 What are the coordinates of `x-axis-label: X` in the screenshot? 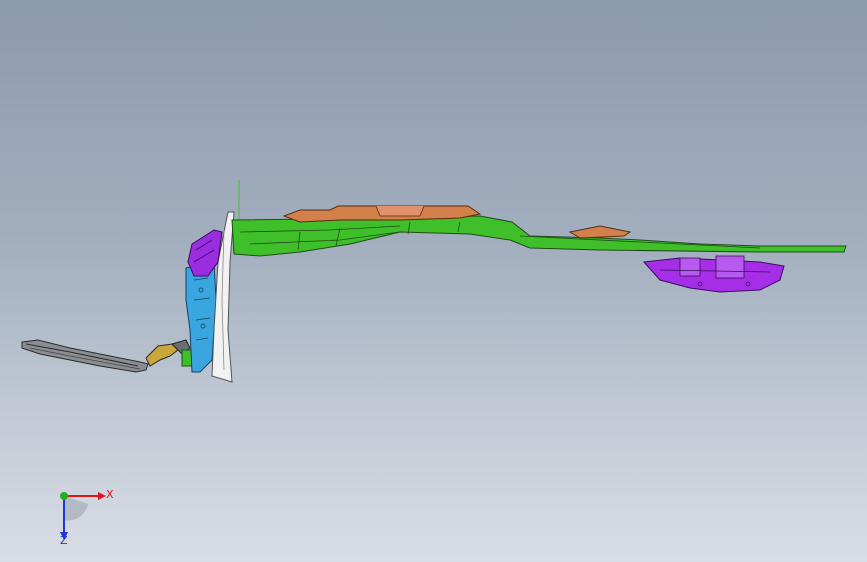 It's located at (110, 494).